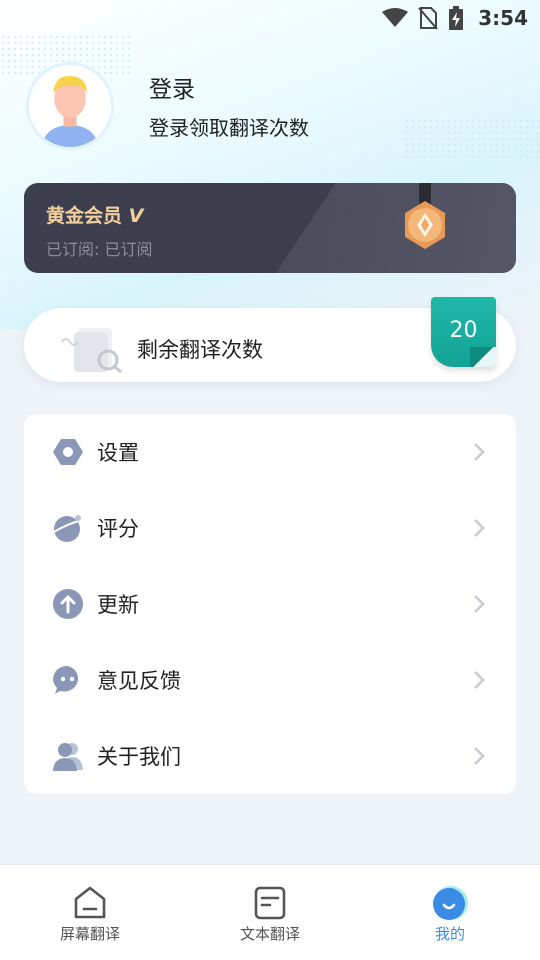 The height and width of the screenshot is (960, 540). What do you see at coordinates (270, 528) in the screenshot?
I see `menu-item-rating: 评分` at bounding box center [270, 528].